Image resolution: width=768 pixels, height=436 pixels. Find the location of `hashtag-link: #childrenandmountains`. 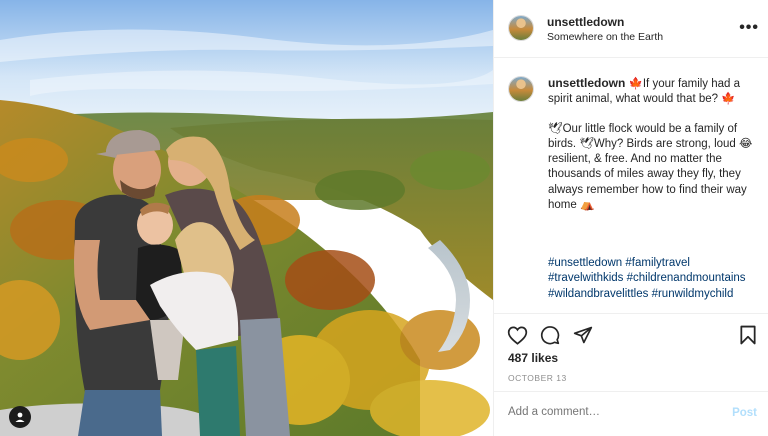

hashtag-link: #childrenandmountains is located at coordinates (686, 278).